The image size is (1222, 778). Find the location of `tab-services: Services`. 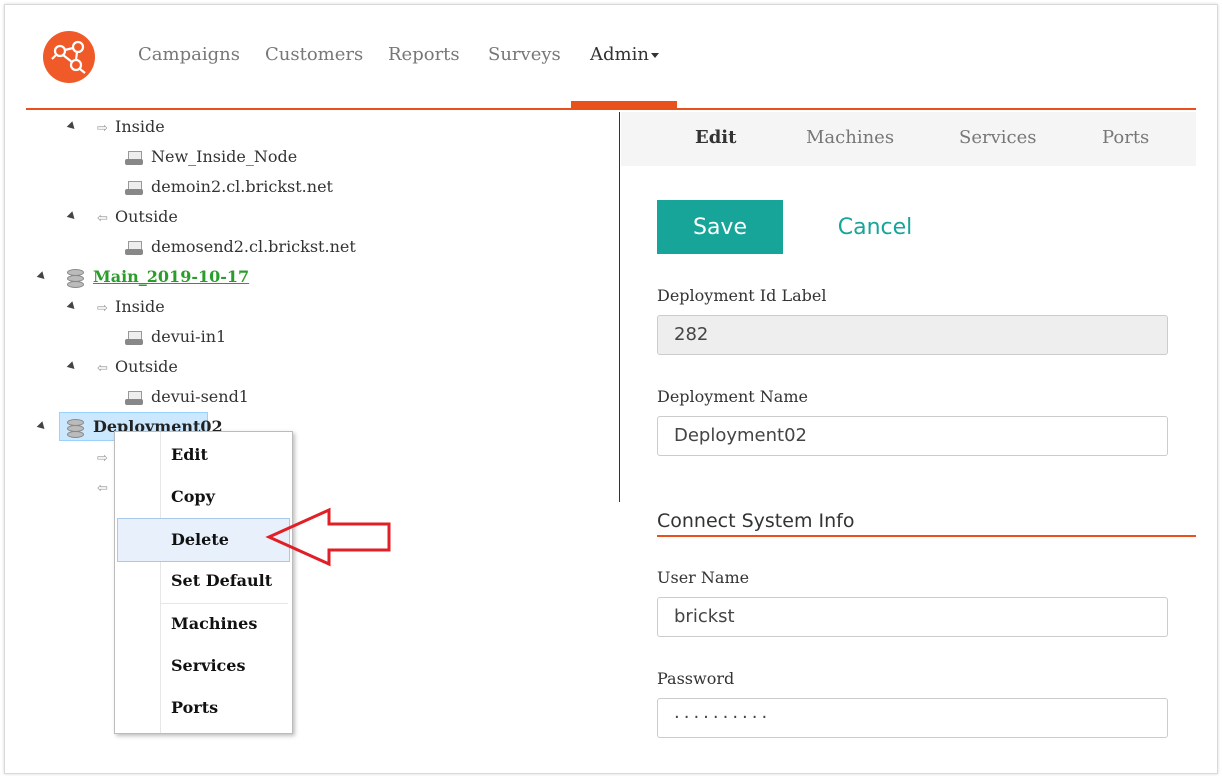

tab-services: Services is located at coordinates (997, 137).